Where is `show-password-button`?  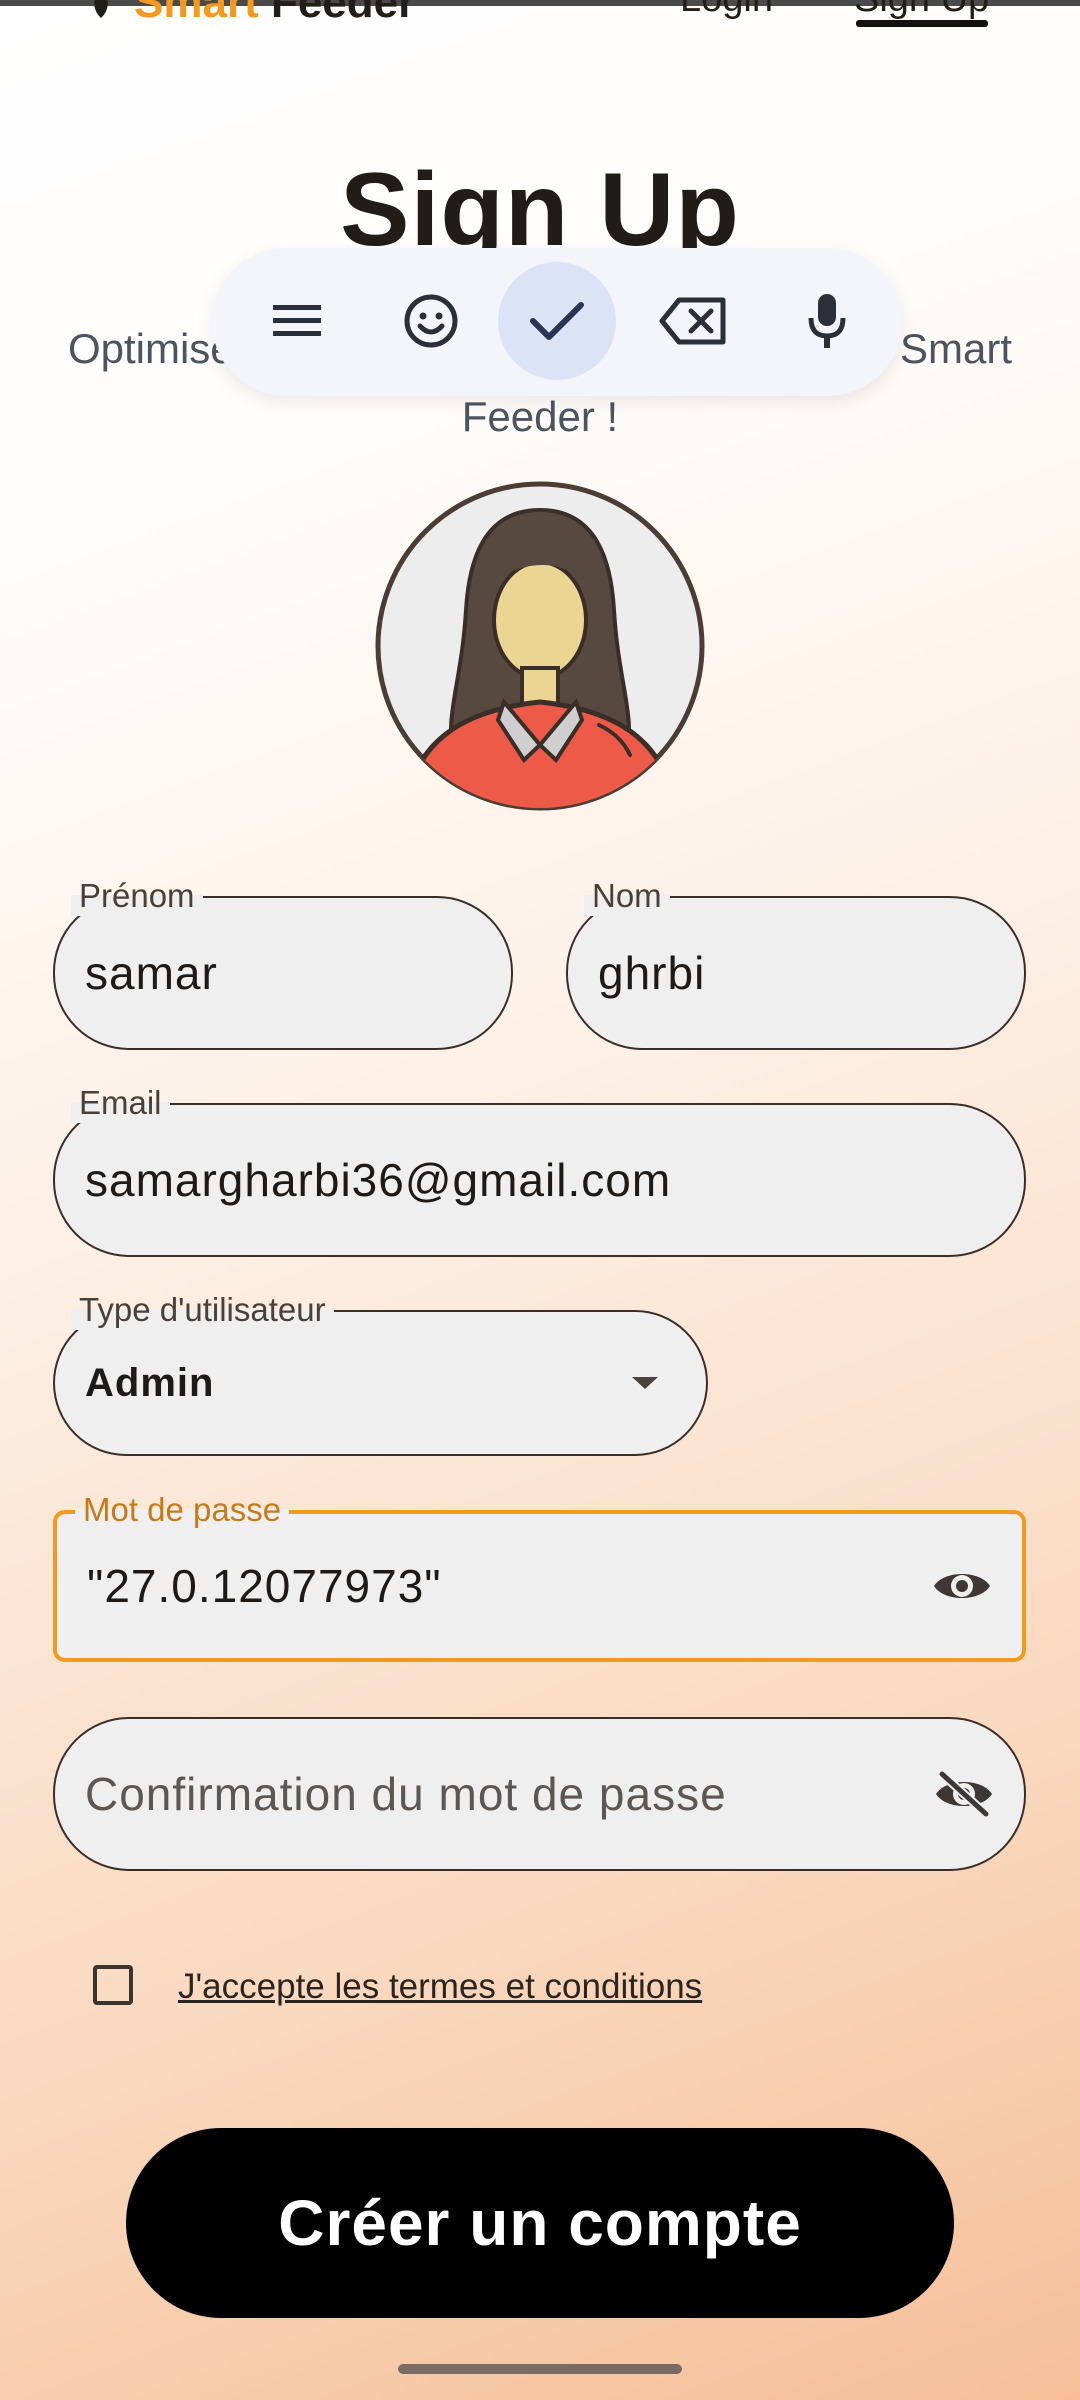
show-password-button is located at coordinates (962, 1586).